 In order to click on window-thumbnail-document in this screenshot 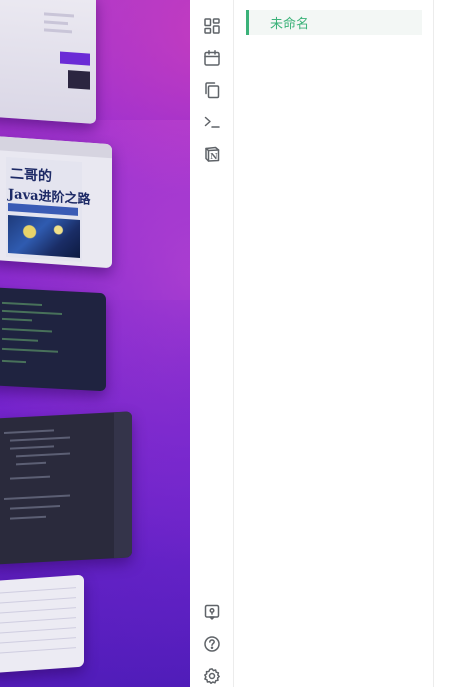, I will do `click(42, 624)`.